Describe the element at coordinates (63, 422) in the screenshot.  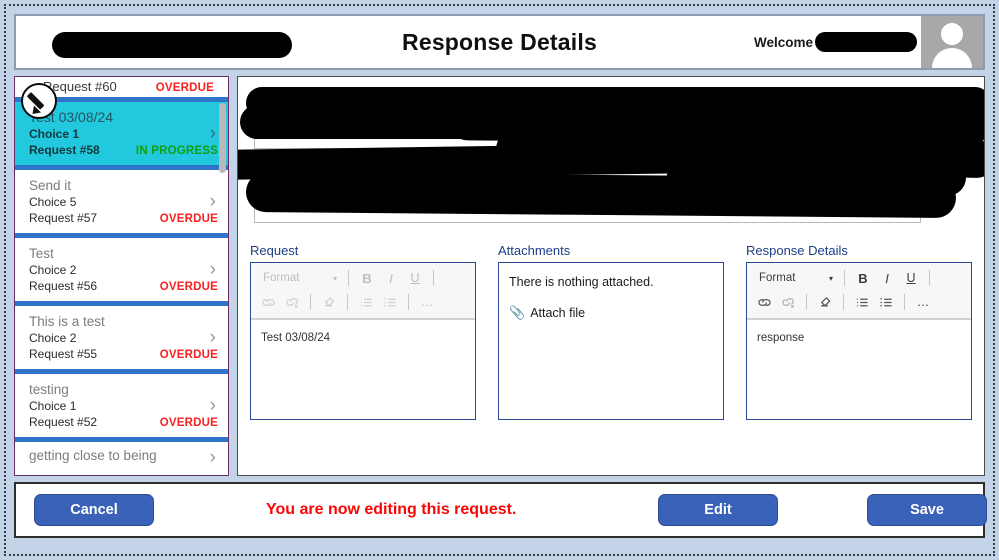
I see `request-number: Request #52` at that location.